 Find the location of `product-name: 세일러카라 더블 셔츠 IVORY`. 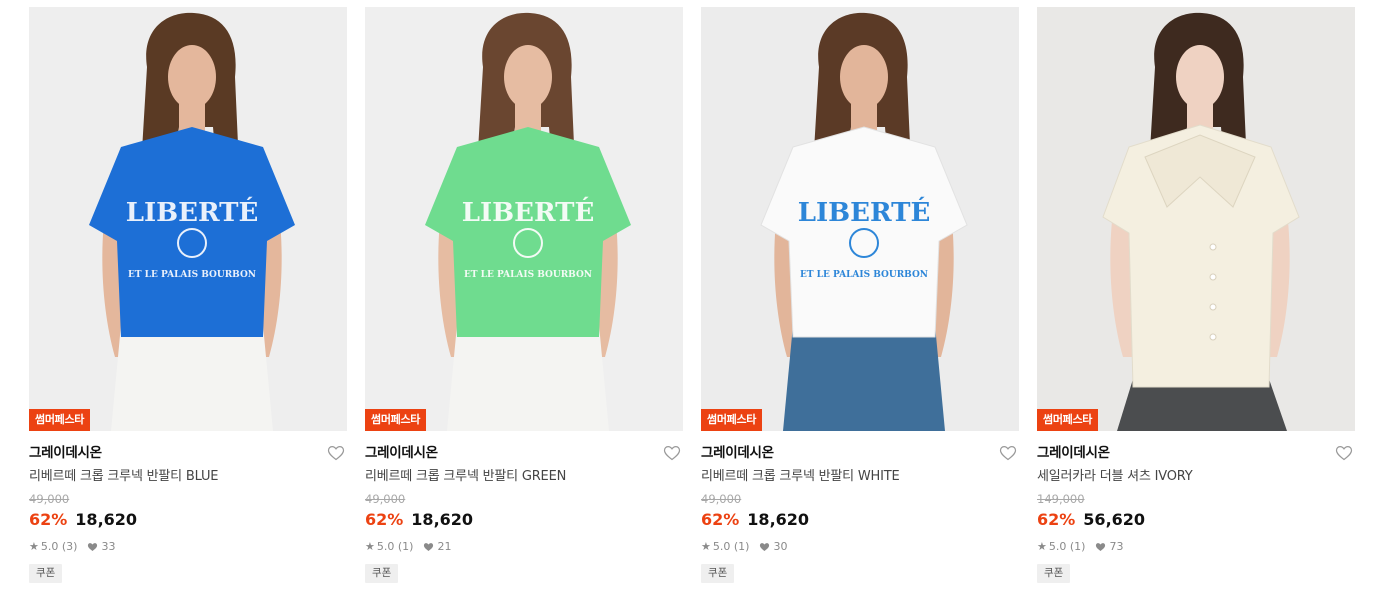

product-name: 세일러카라 더블 셔츠 IVORY is located at coordinates (1196, 477).